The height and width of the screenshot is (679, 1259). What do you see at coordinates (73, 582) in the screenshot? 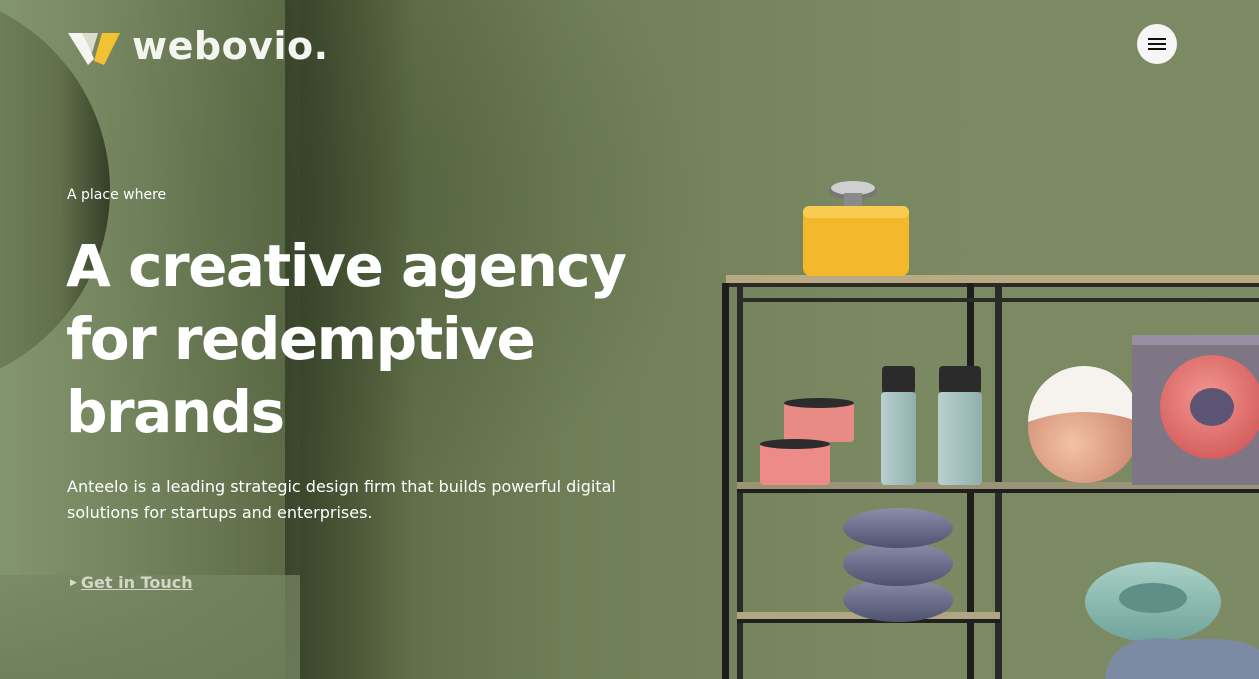
I see `play-arrow-icon: ▶` at bounding box center [73, 582].